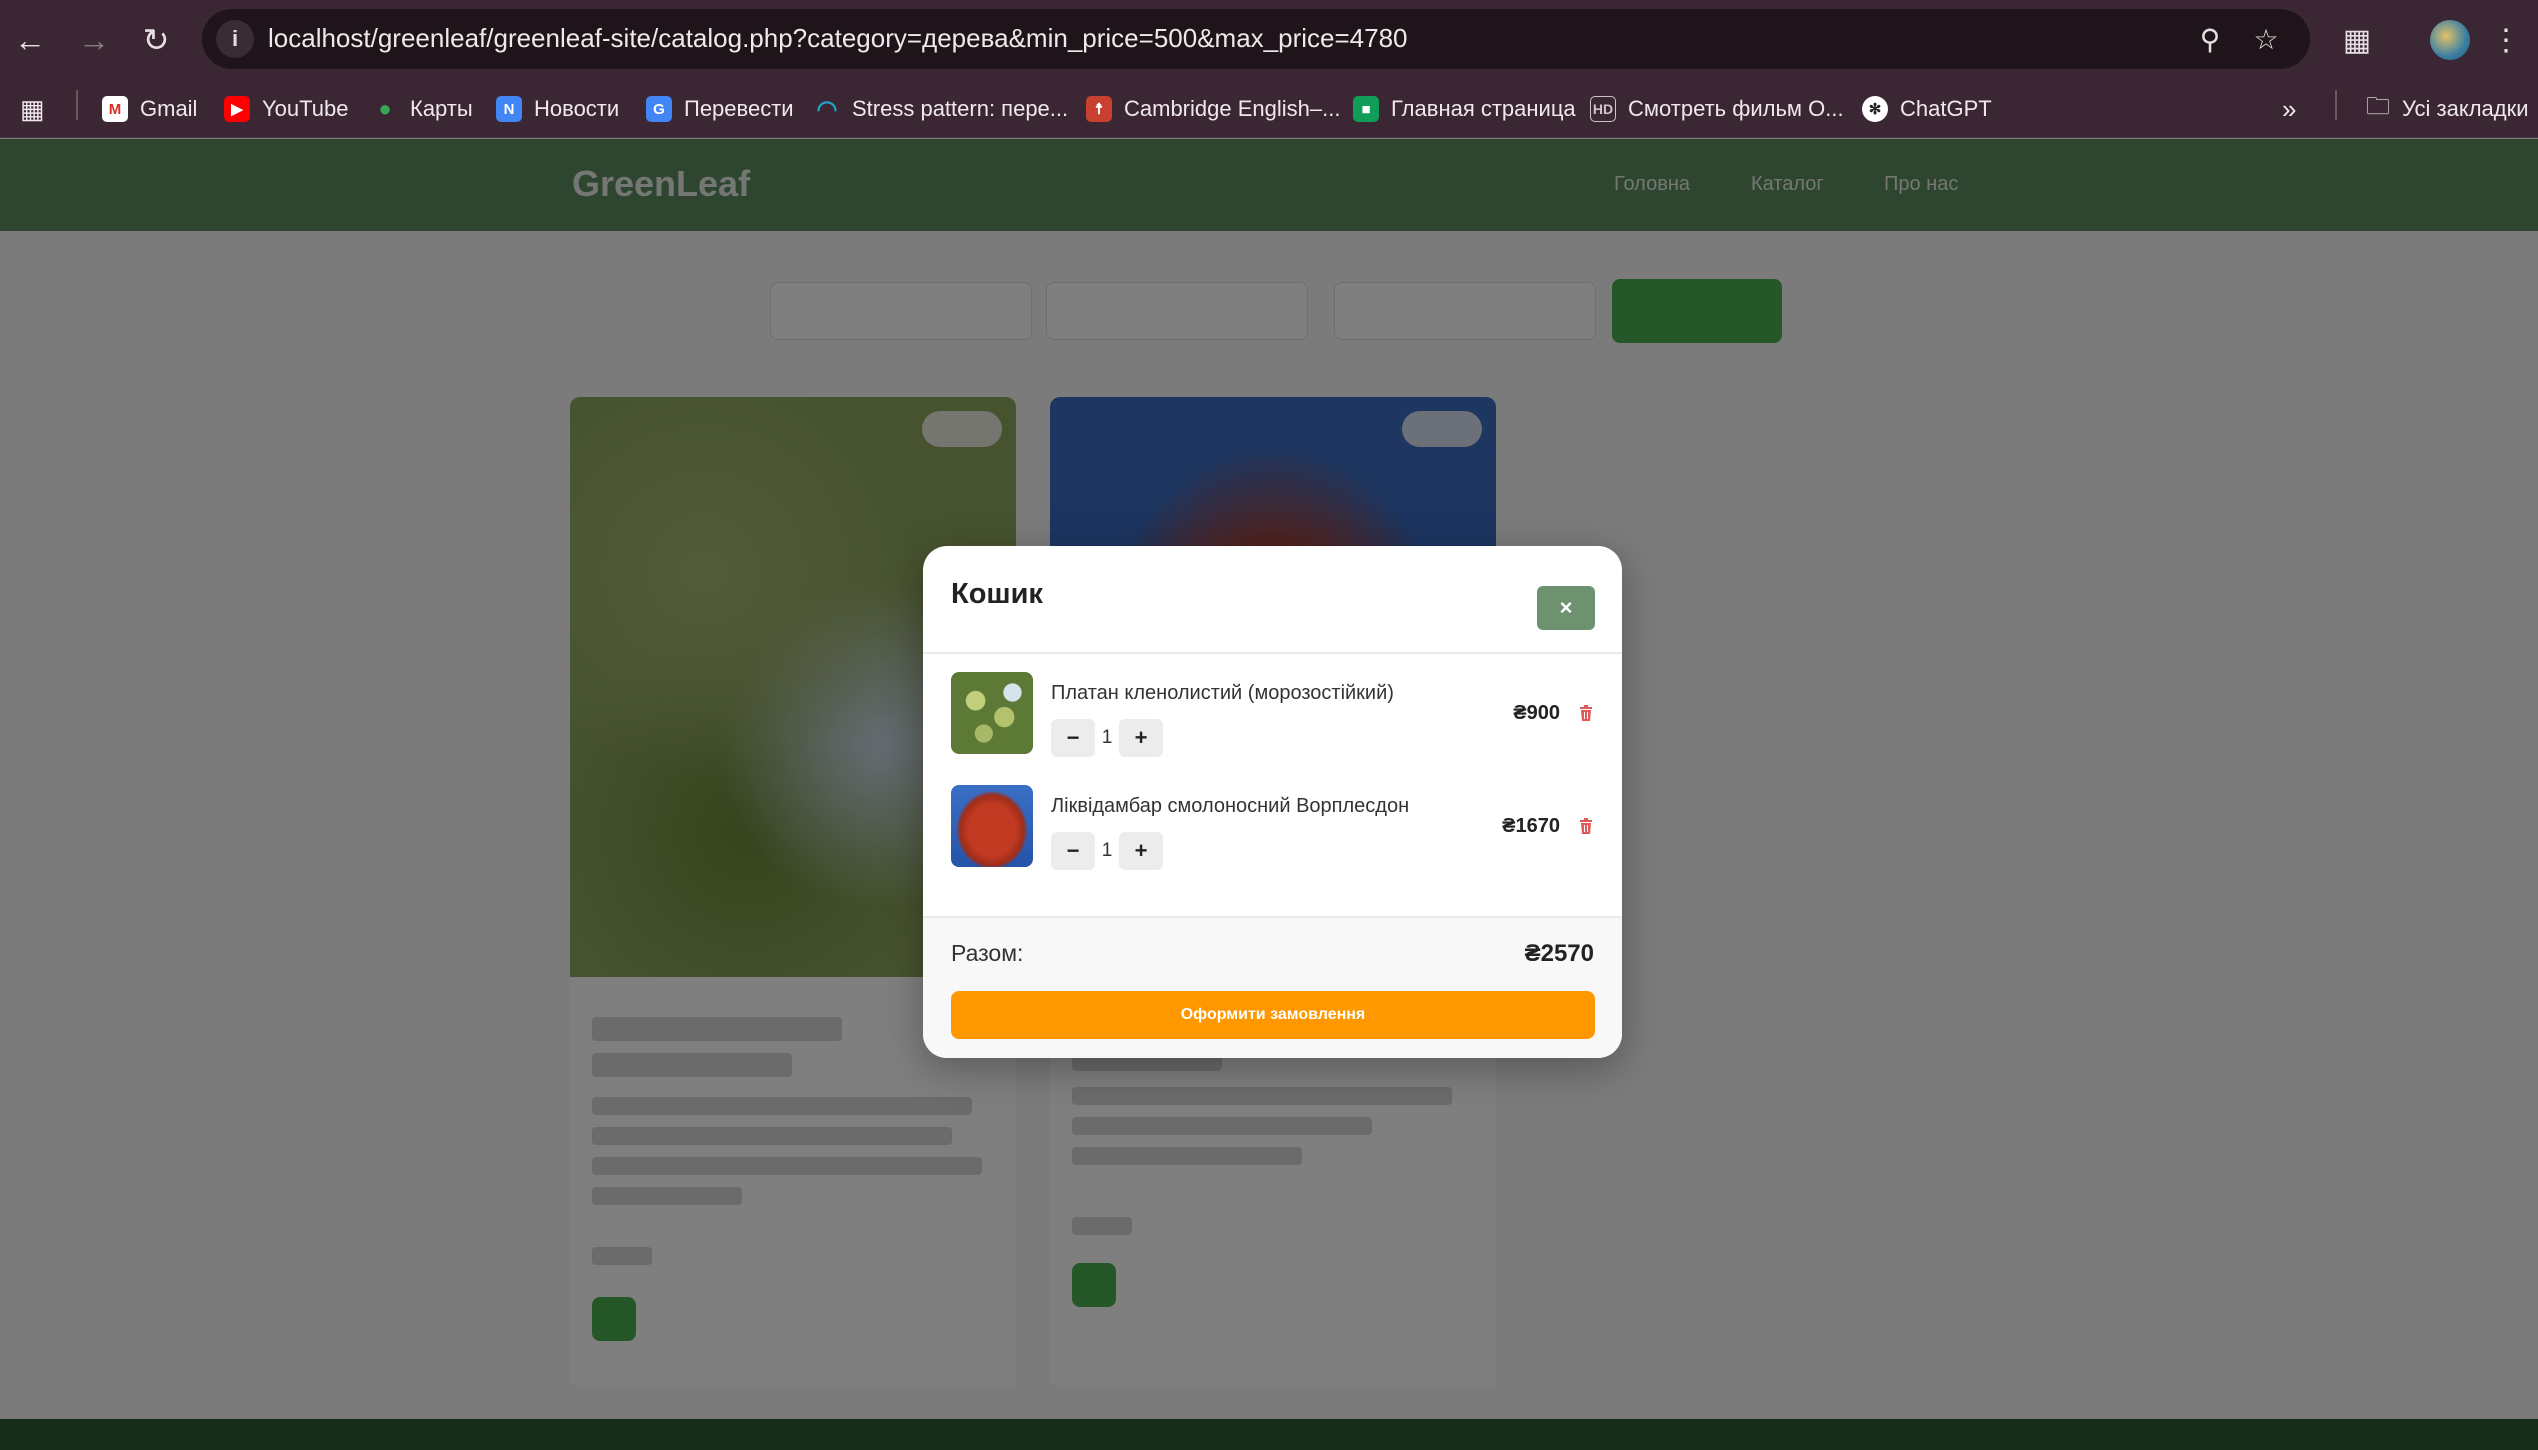 Image resolution: width=2538 pixels, height=1450 pixels. What do you see at coordinates (1099, 109) in the screenshot?
I see `cambridge-icon: ☨` at bounding box center [1099, 109].